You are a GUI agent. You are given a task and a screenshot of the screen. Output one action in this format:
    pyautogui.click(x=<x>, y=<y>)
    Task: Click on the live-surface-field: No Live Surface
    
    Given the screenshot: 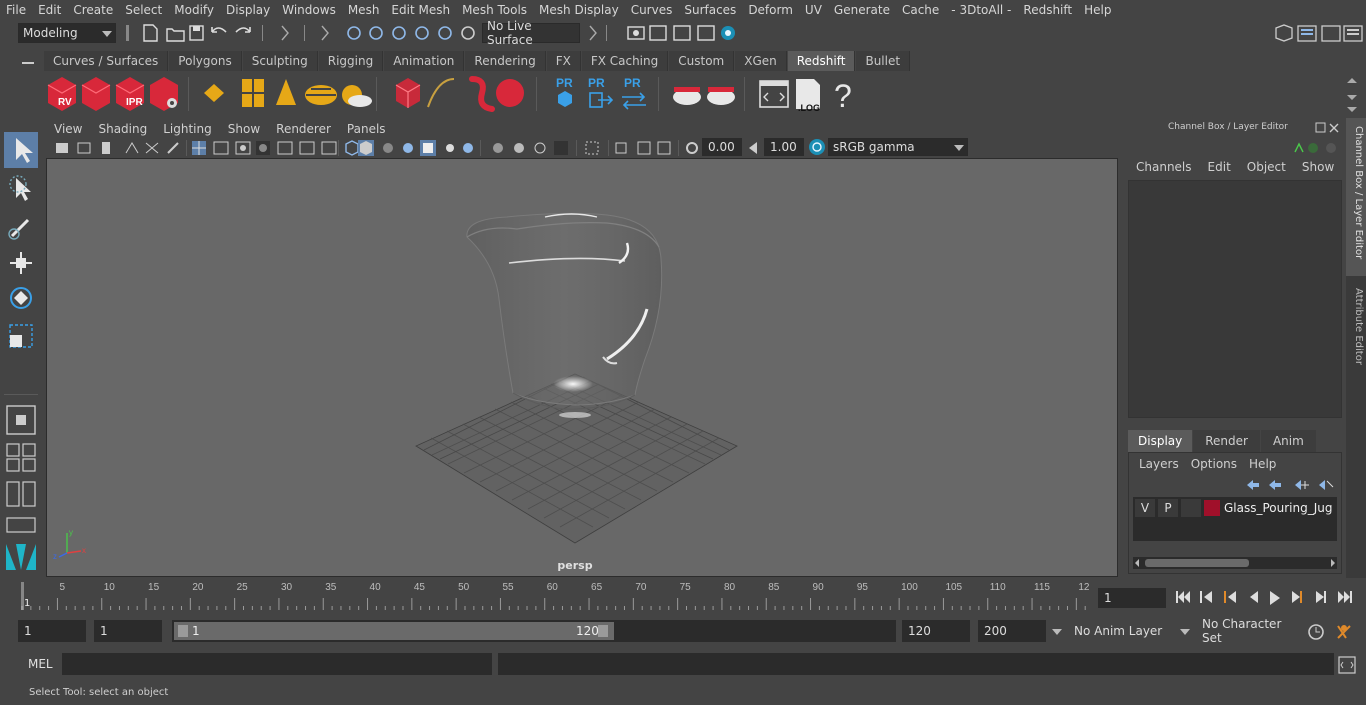 What is the action you would take?
    pyautogui.click(x=531, y=33)
    